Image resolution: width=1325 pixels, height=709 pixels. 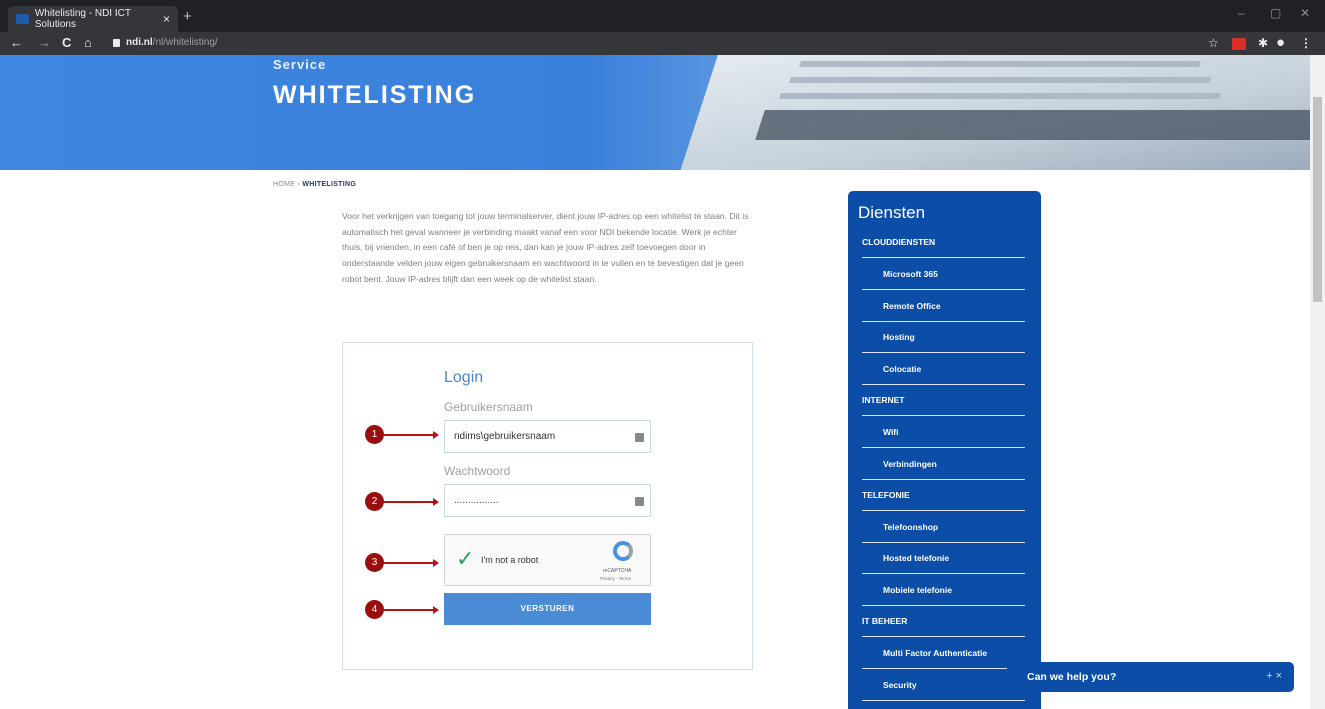 I want to click on username-value: ndims\gebruikersnaam, so click(x=505, y=436).